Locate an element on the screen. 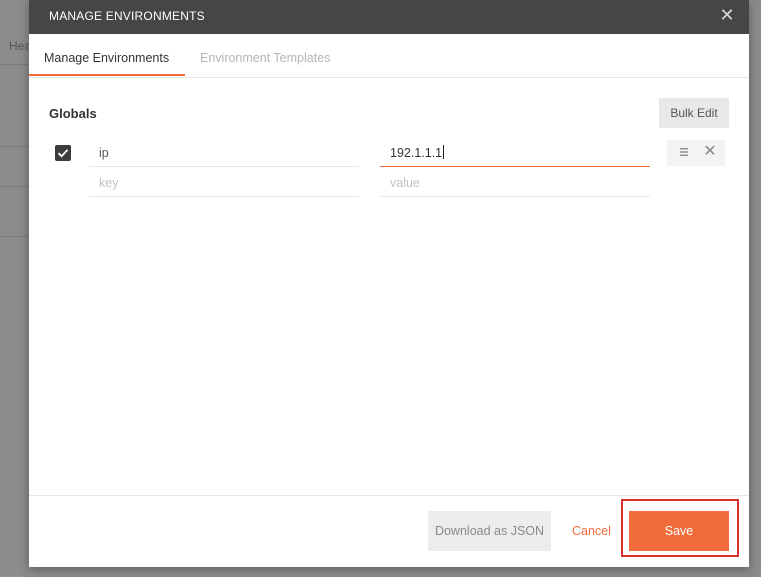 Image resolution: width=761 pixels, height=577 pixels. value-field-value: 192.1.1.1 is located at coordinates (416, 153).